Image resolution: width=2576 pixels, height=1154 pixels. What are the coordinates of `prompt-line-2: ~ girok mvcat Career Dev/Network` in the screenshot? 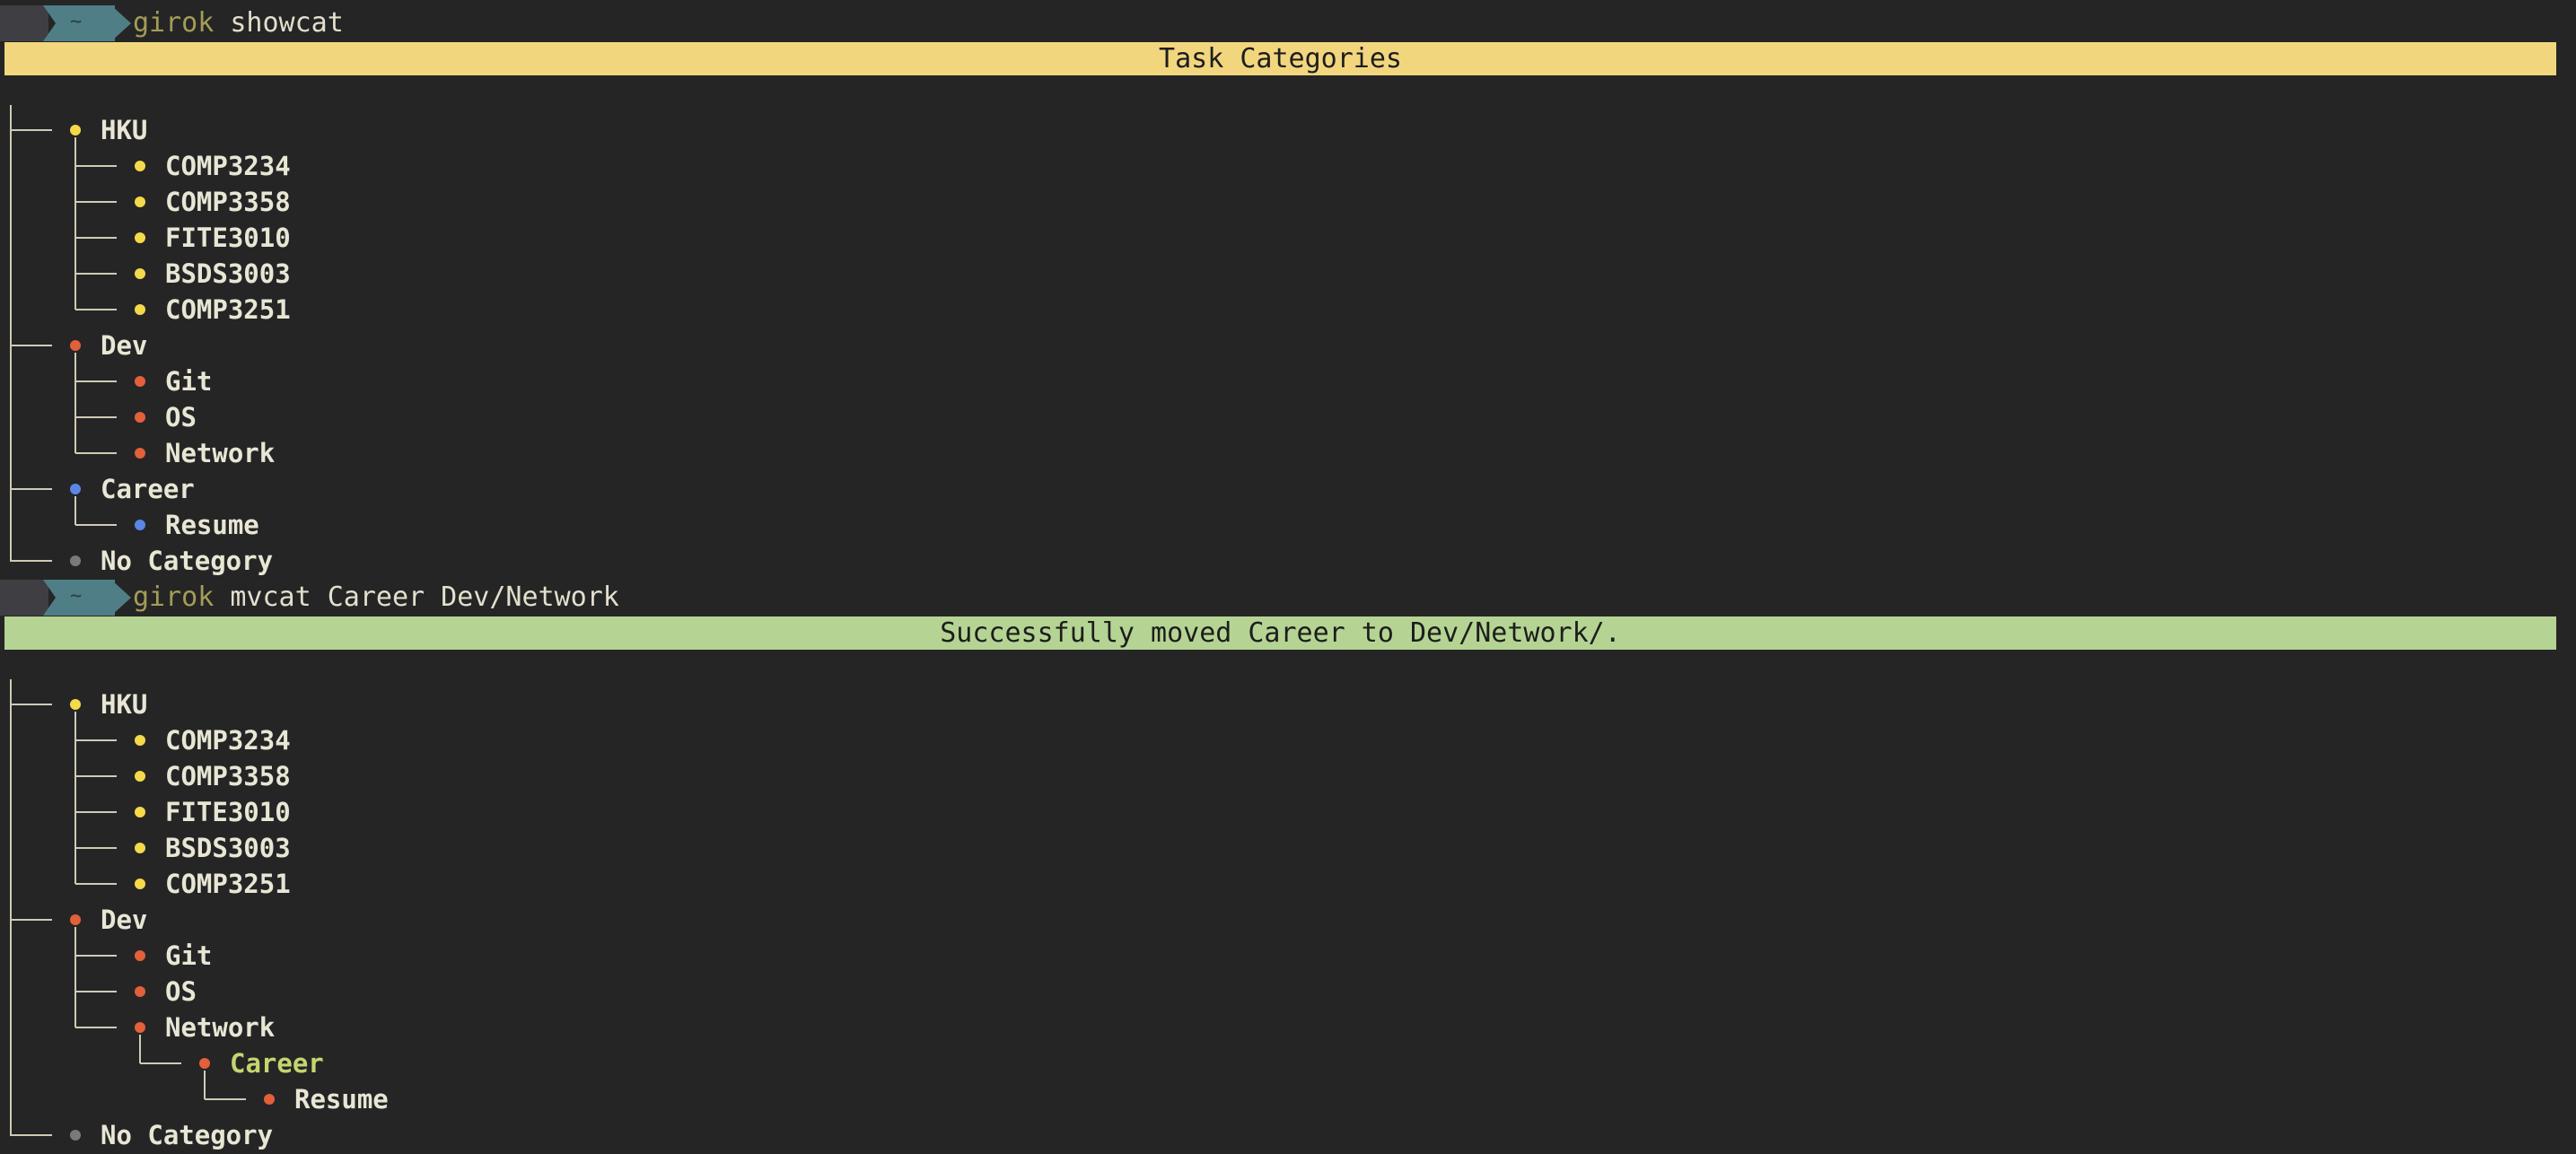 It's located at (1288, 596).